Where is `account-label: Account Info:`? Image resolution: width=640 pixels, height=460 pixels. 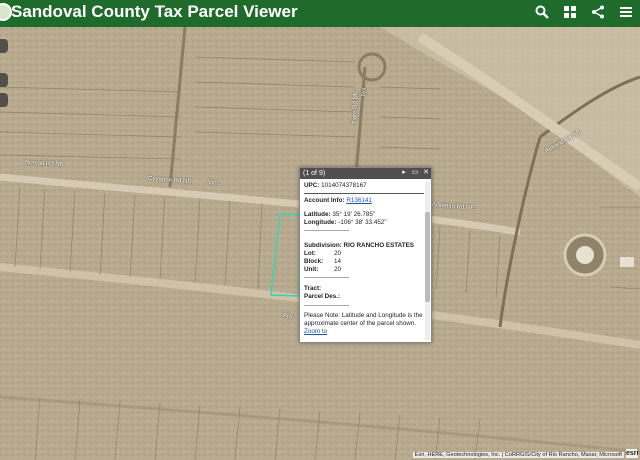
account-label: Account Info: is located at coordinates (324, 200).